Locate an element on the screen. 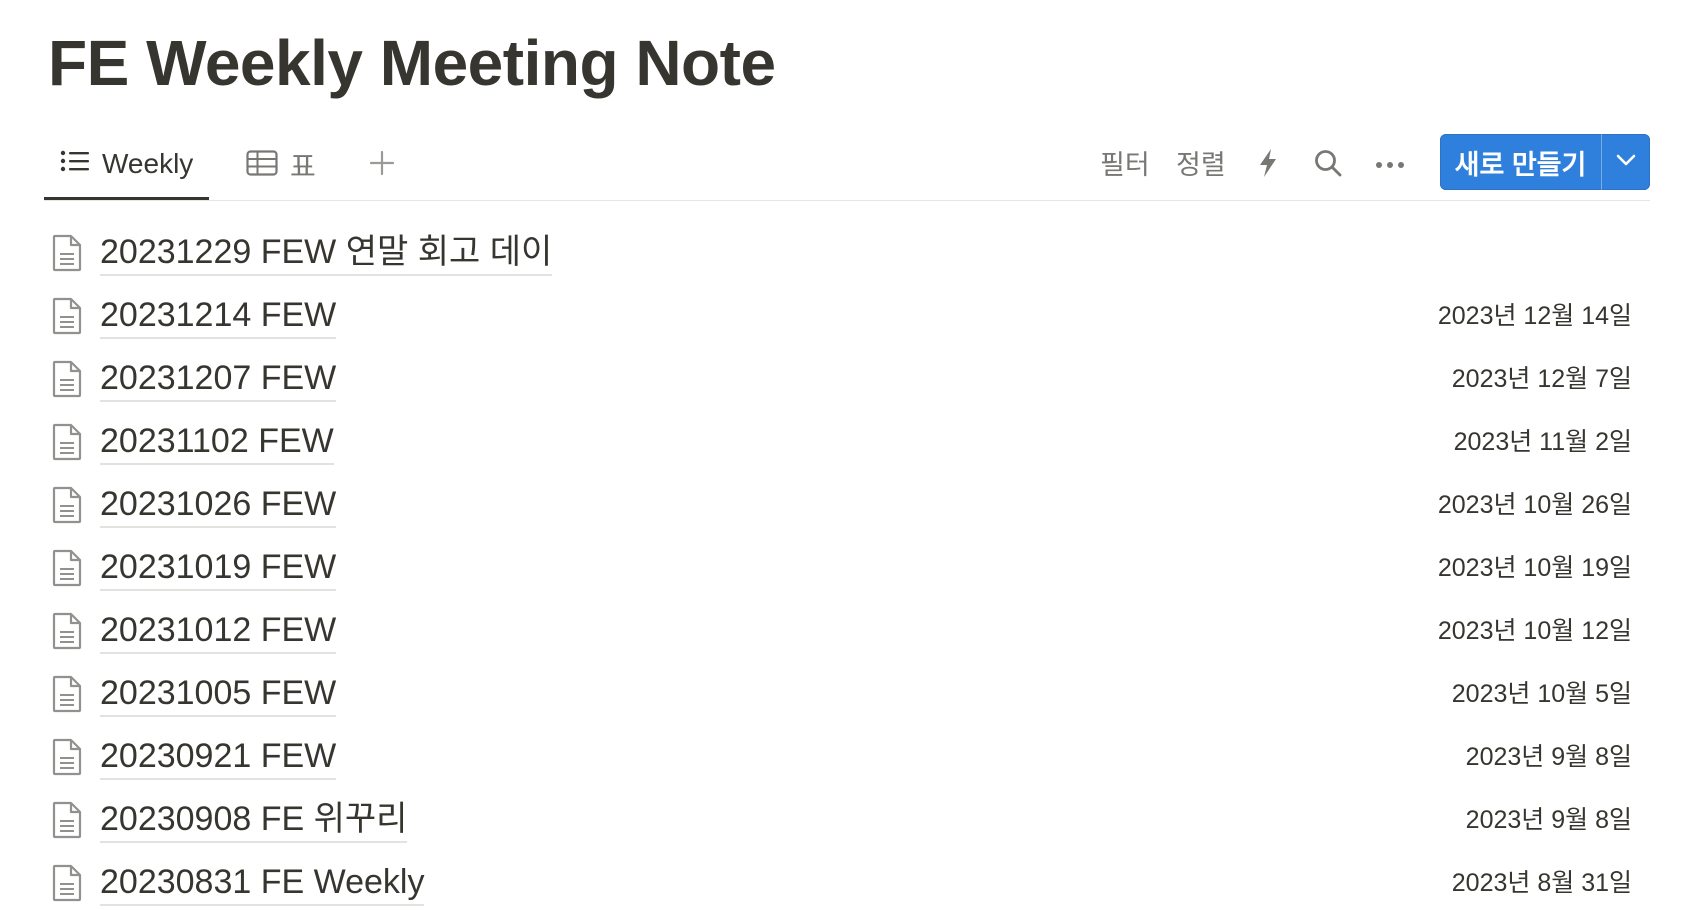 The height and width of the screenshot is (910, 1690). list-item-title: 20230908 FE 위꾸리 is located at coordinates (254, 820).